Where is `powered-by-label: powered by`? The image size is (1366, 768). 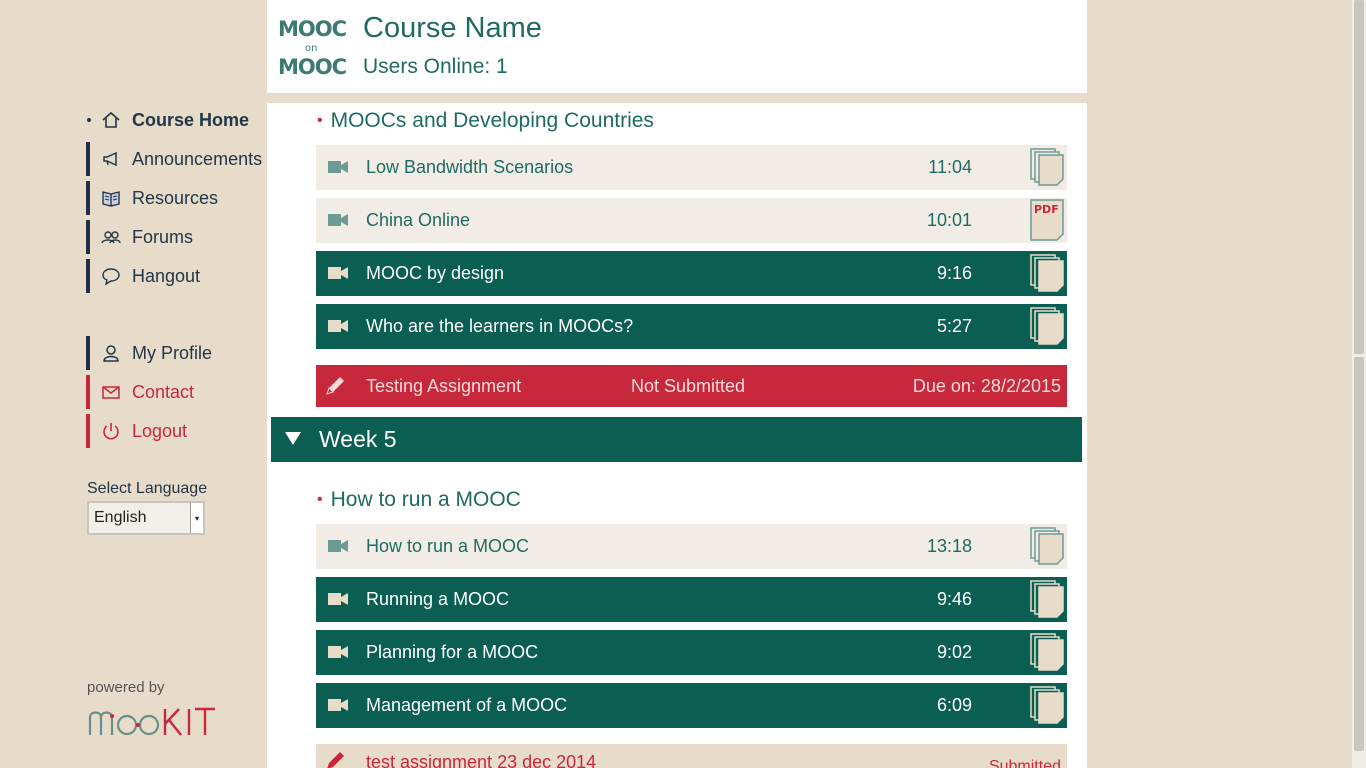 powered-by-label: powered by is located at coordinates (126, 687).